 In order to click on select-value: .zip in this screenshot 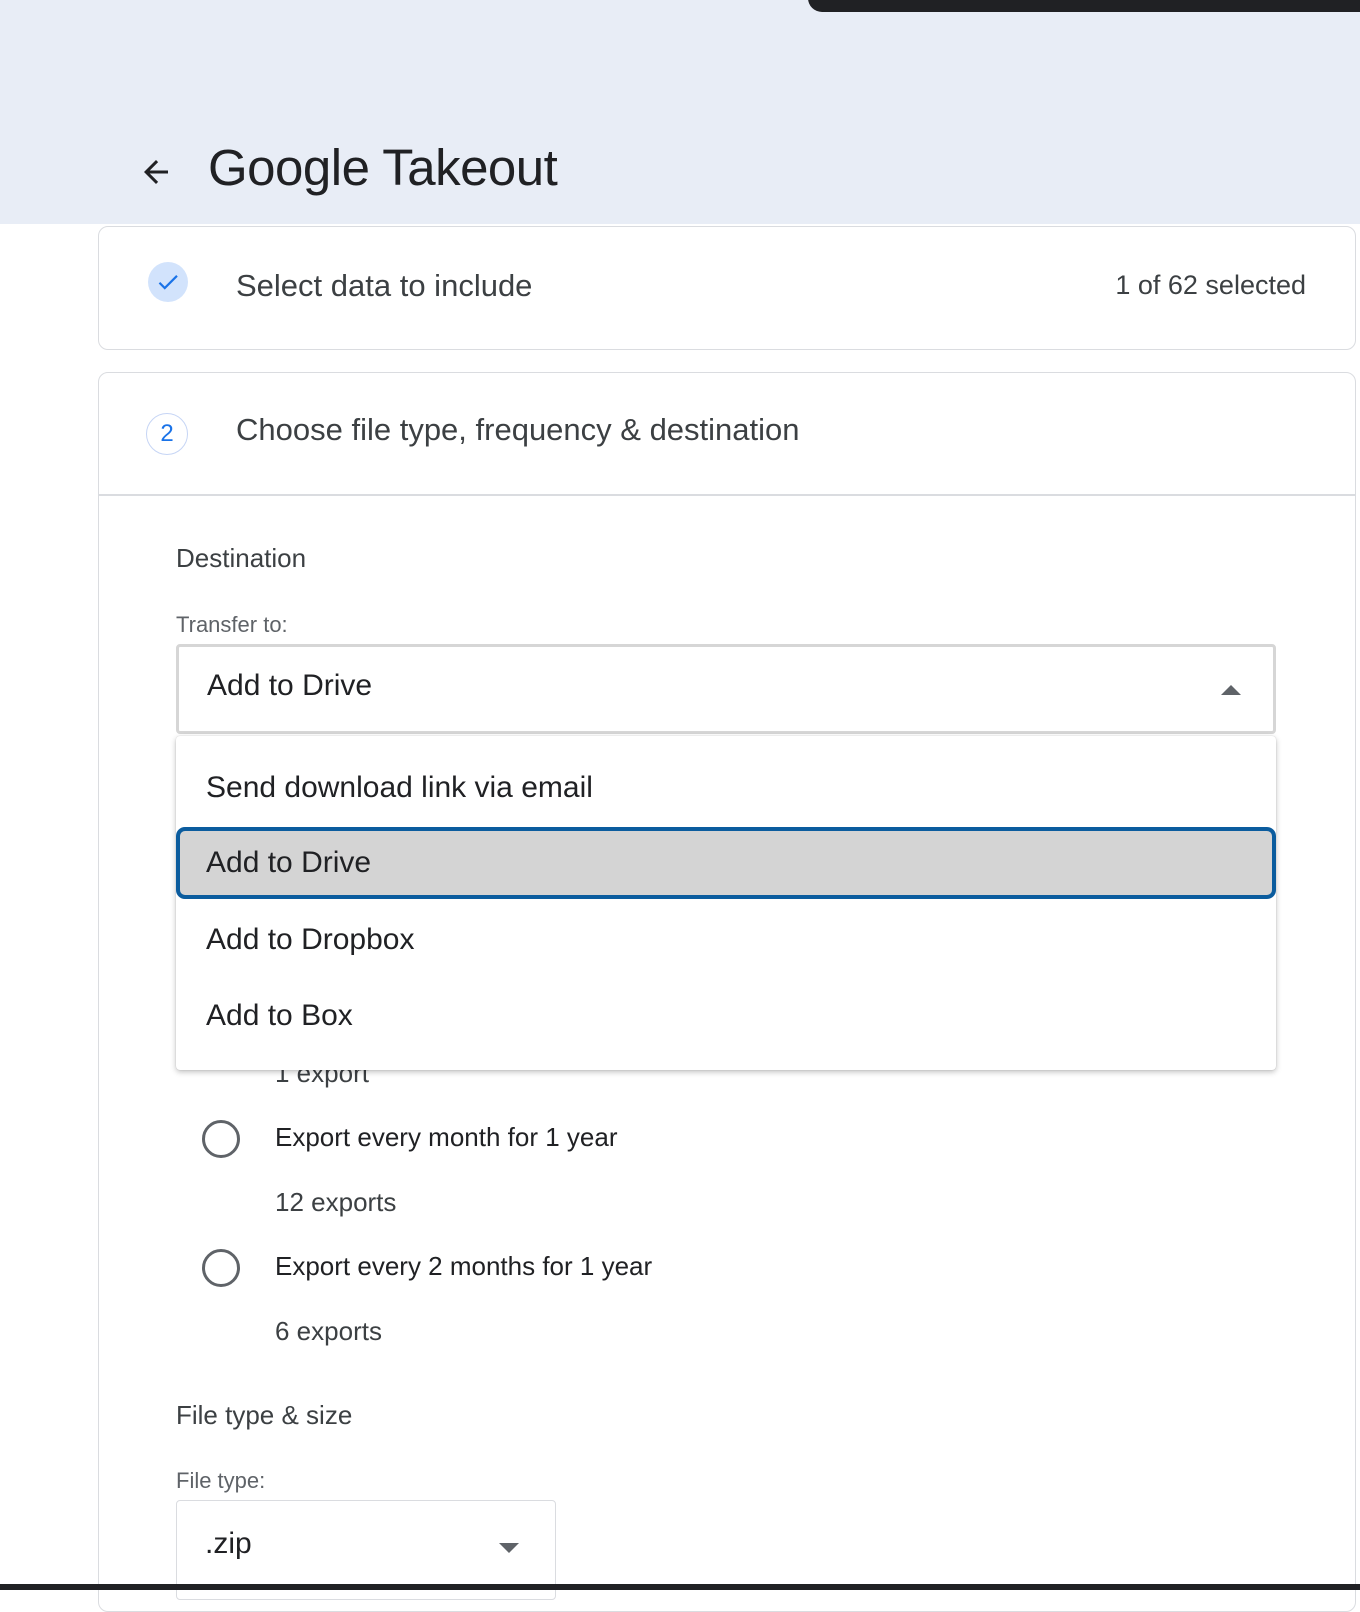, I will do `click(228, 1543)`.